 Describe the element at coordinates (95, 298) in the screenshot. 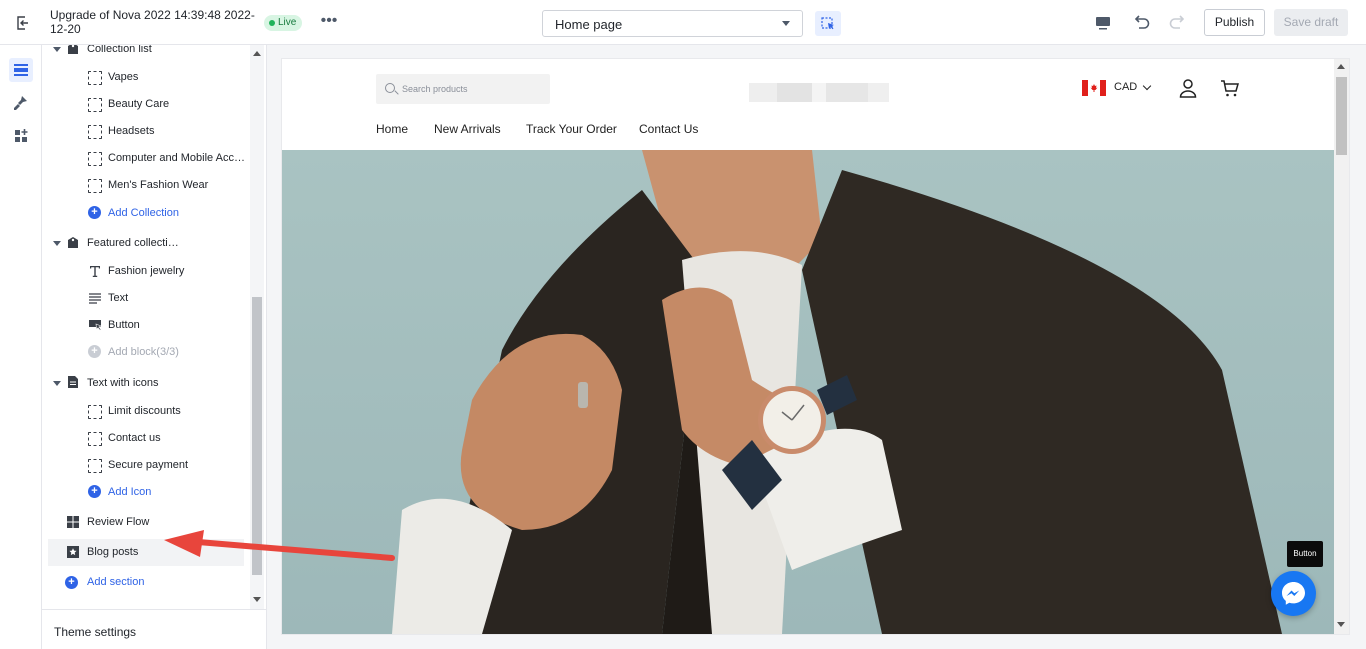

I see `paragraph-lines-icon` at that location.